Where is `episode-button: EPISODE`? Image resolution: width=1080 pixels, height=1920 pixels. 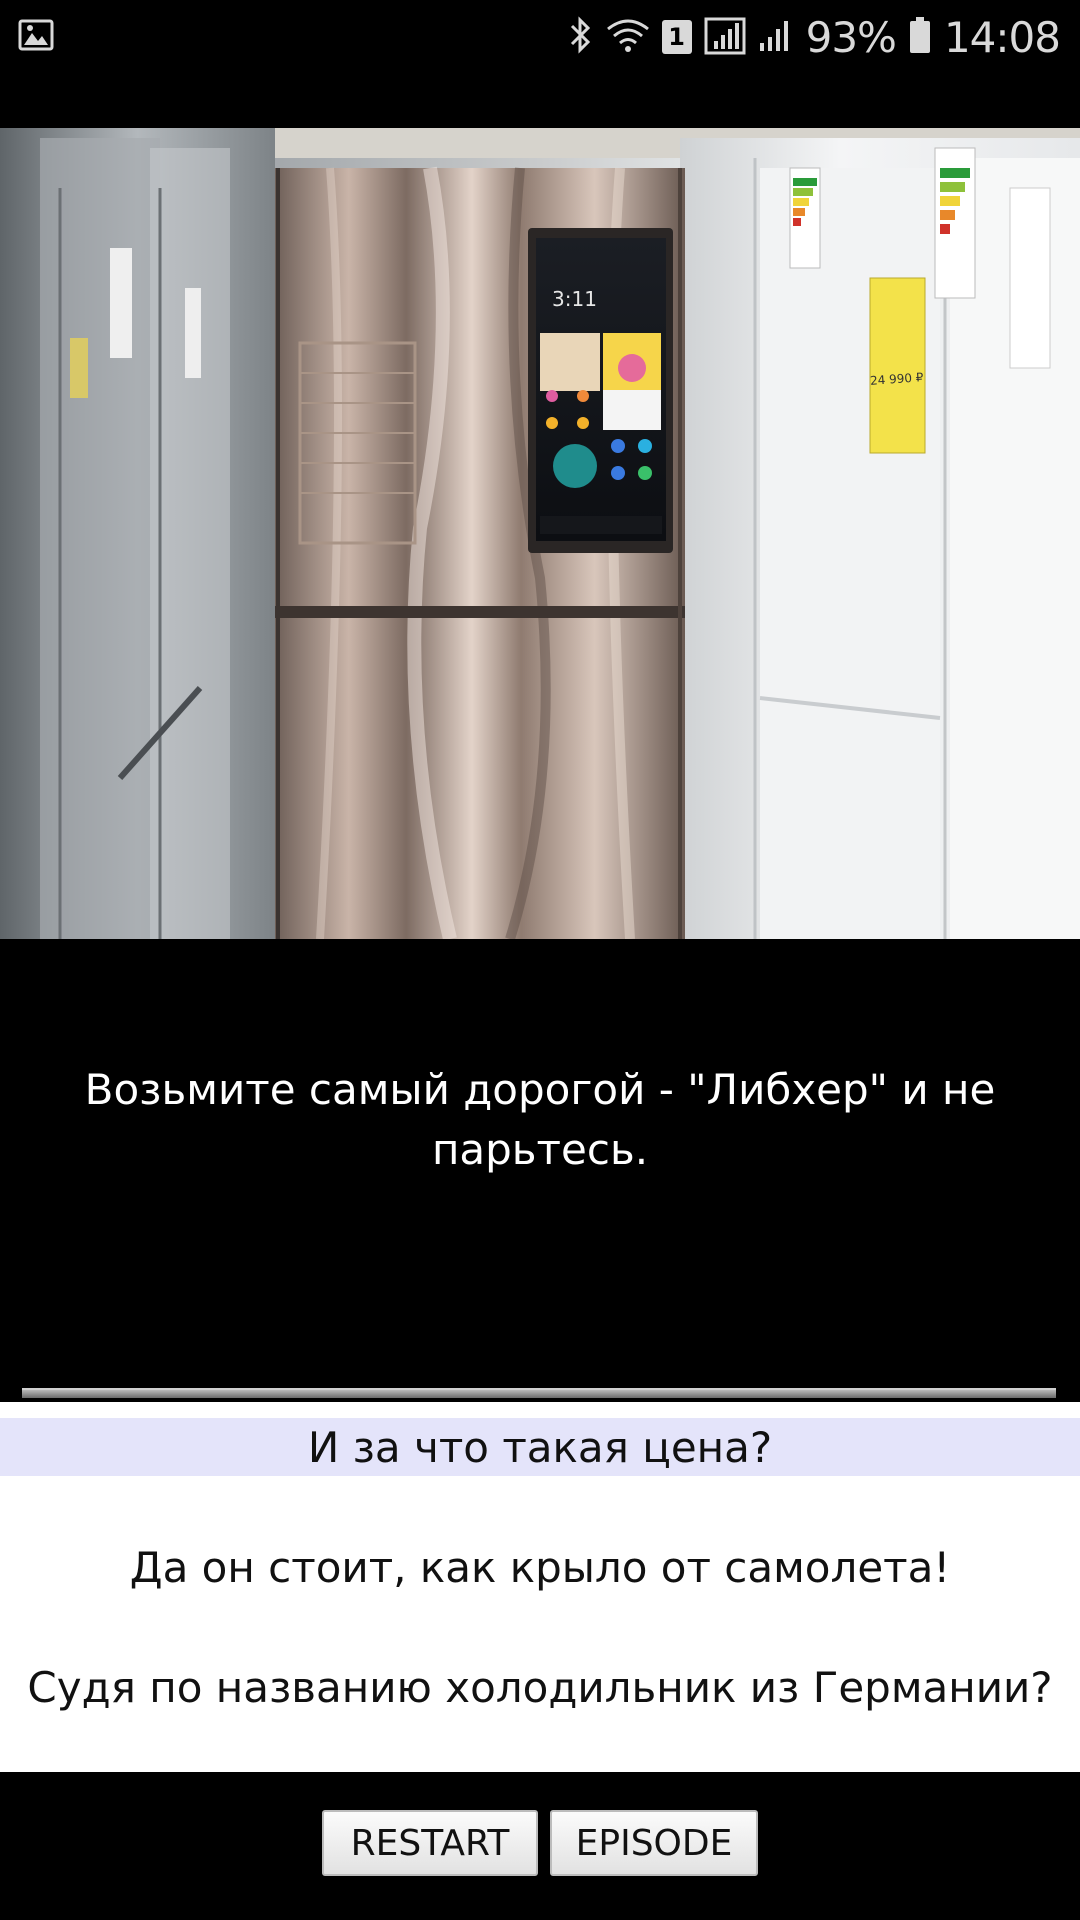 episode-button: EPISODE is located at coordinates (654, 1843).